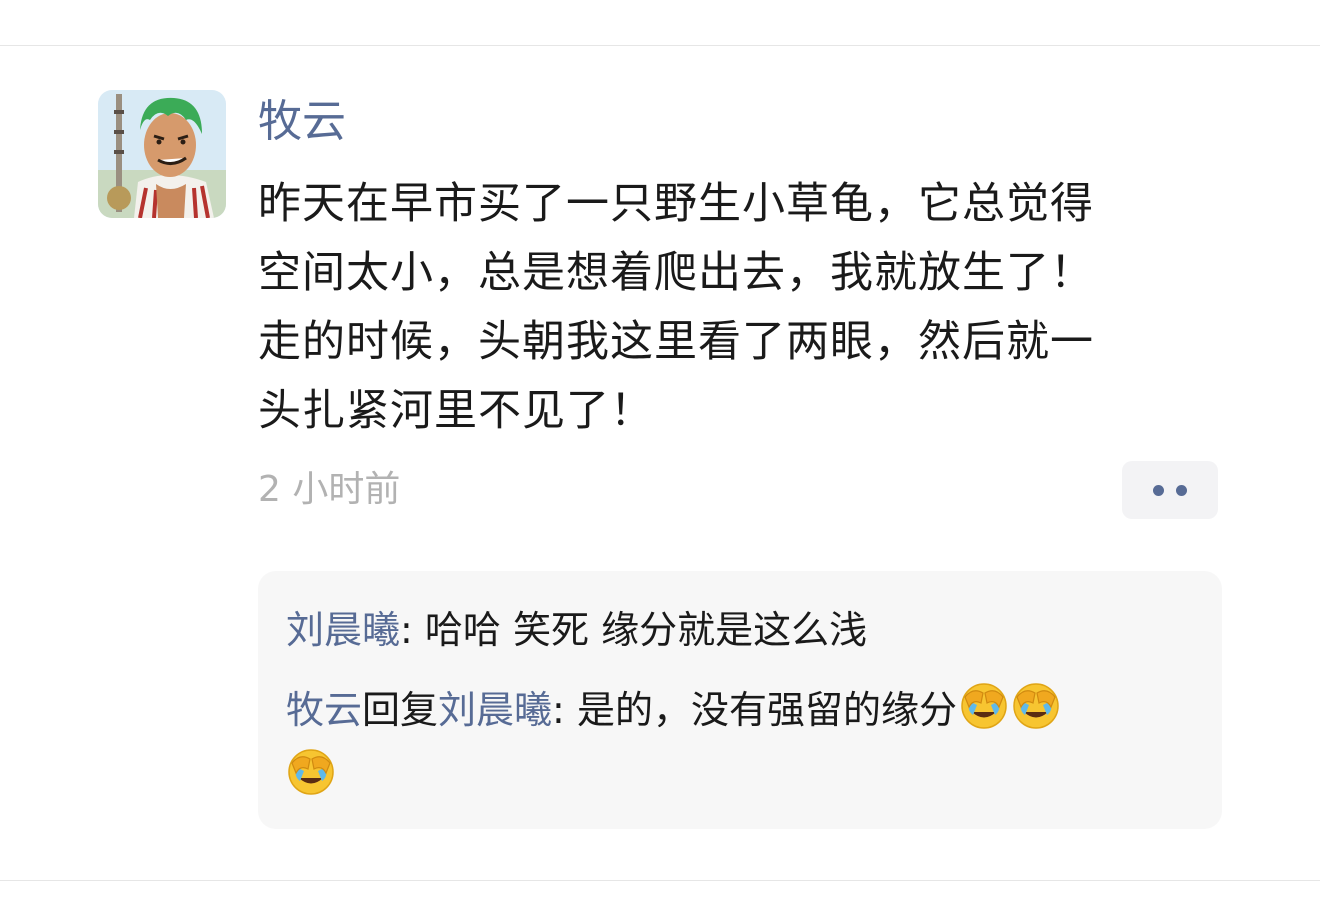 The height and width of the screenshot is (917, 1320). I want to click on top-divider, so click(660, 45).